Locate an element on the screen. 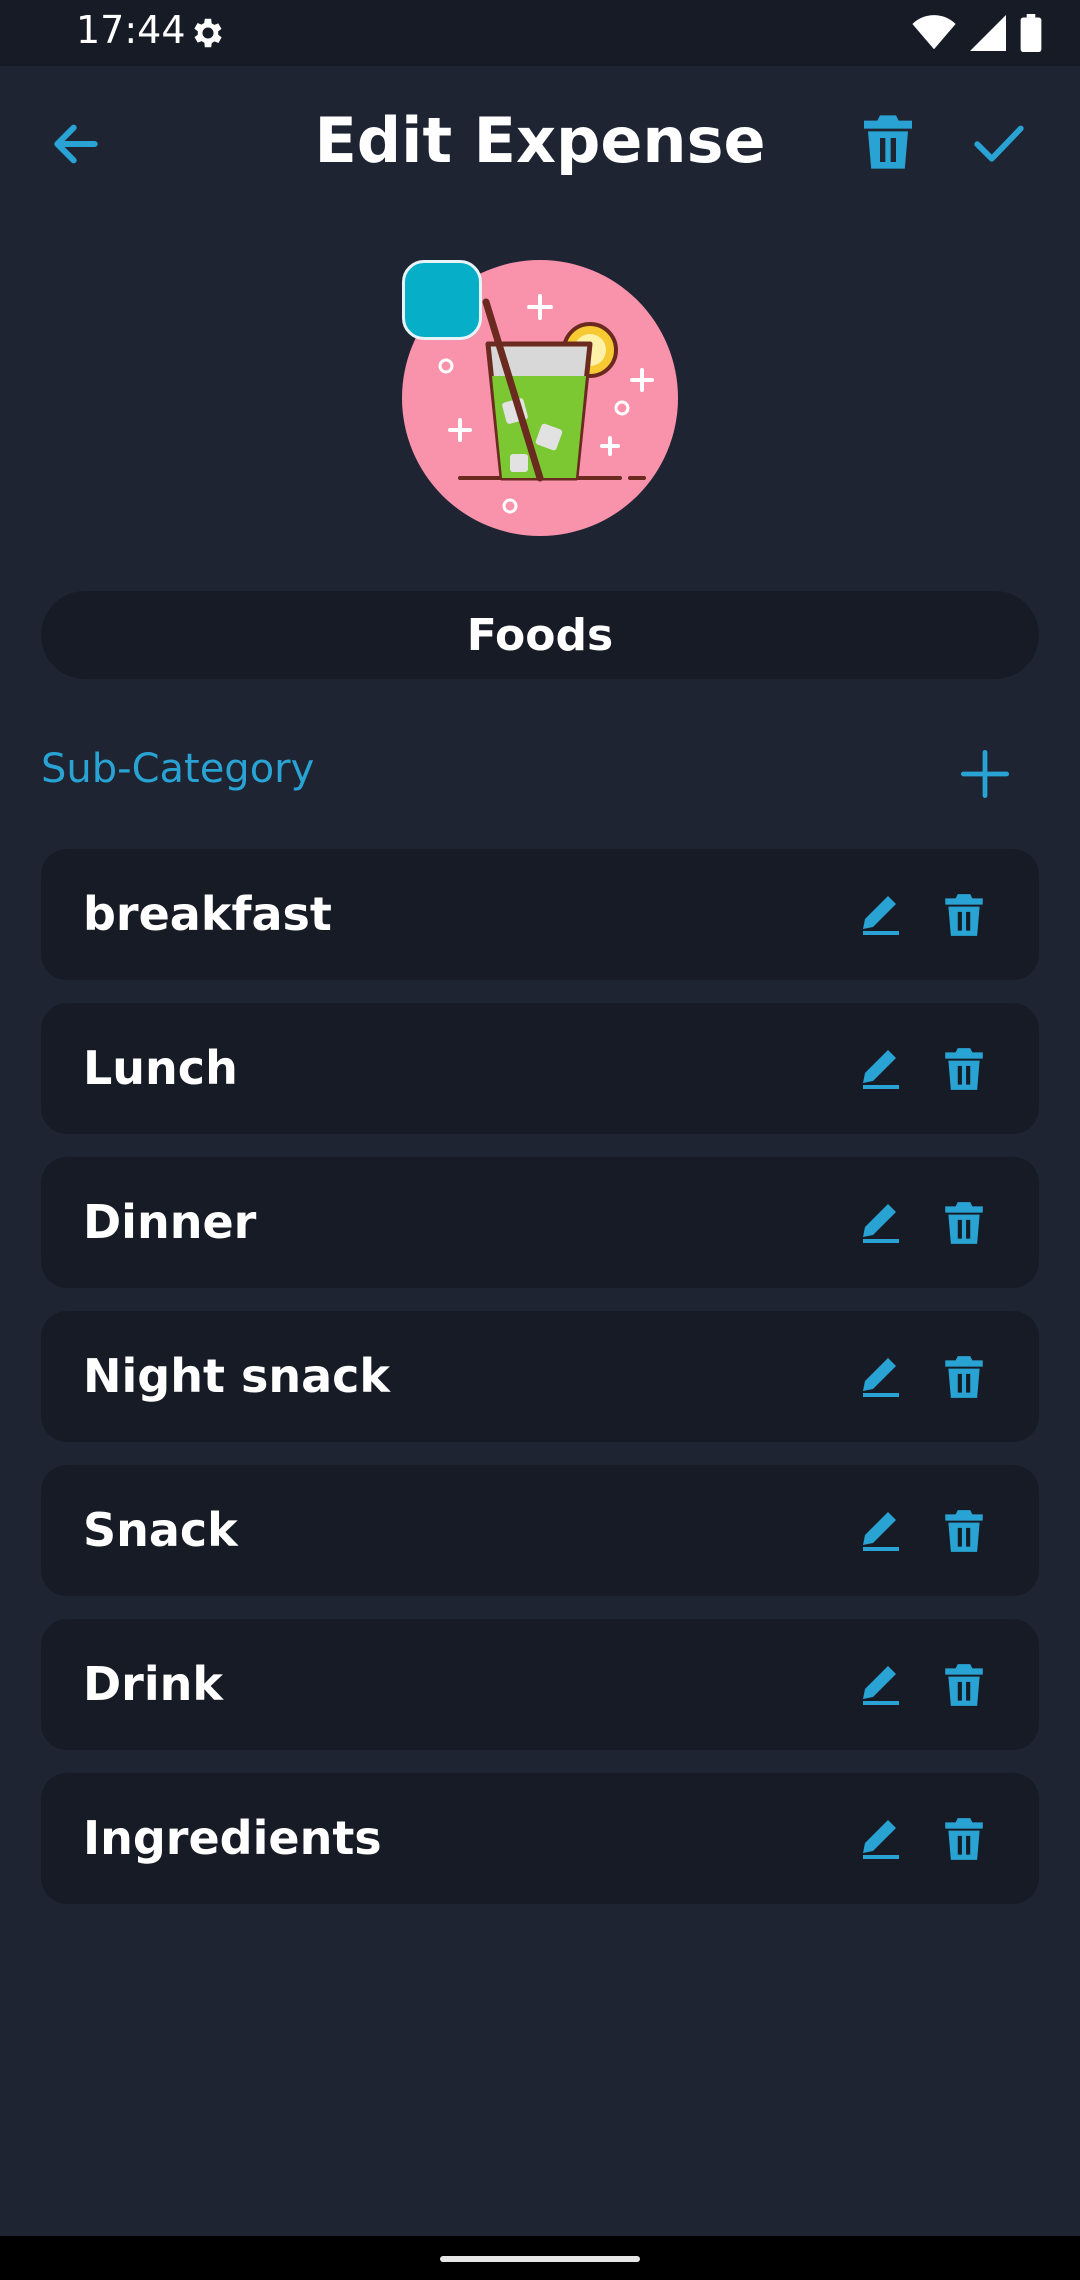 The height and width of the screenshot is (2280, 1080). home-gesture-handle is located at coordinates (540, 2259).